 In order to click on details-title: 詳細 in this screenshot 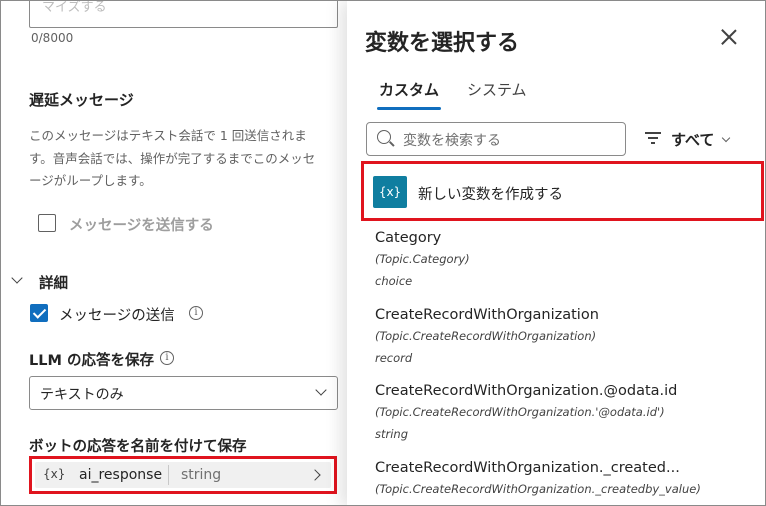, I will do `click(53, 282)`.